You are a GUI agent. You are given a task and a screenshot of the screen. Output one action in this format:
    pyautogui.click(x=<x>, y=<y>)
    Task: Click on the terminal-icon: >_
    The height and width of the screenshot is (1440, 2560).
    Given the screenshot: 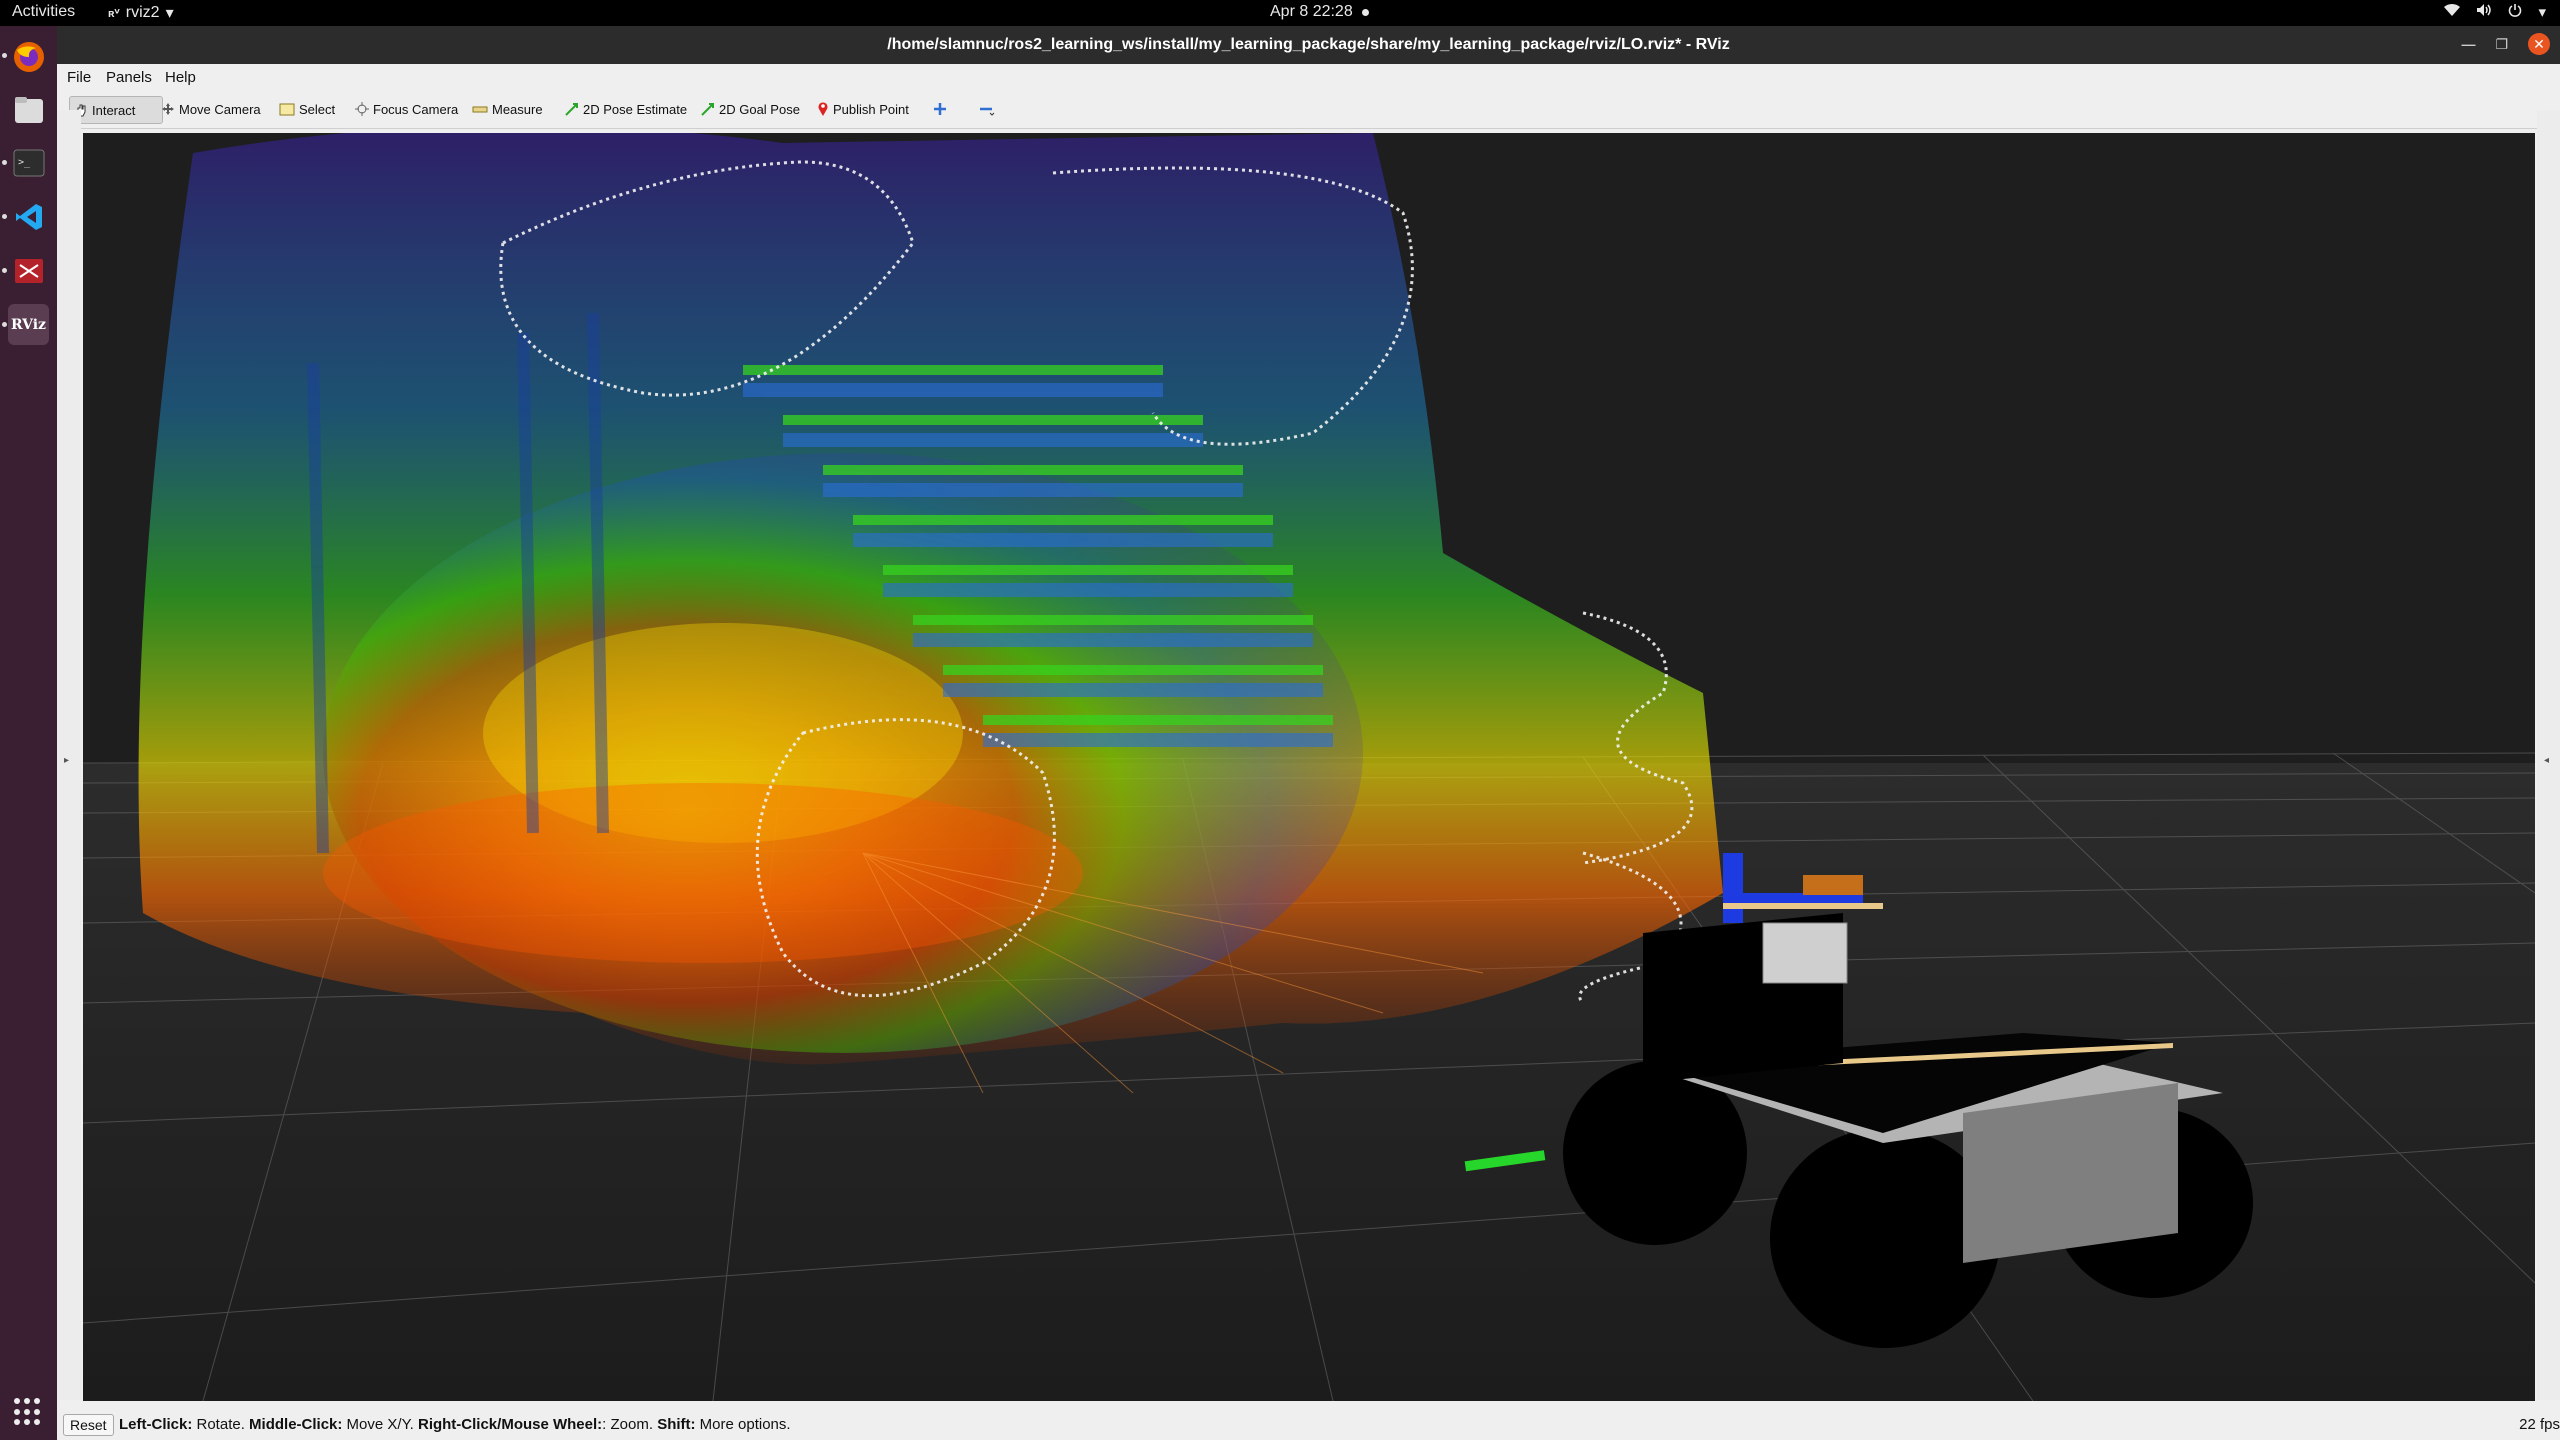 What is the action you would take?
    pyautogui.click(x=28, y=162)
    